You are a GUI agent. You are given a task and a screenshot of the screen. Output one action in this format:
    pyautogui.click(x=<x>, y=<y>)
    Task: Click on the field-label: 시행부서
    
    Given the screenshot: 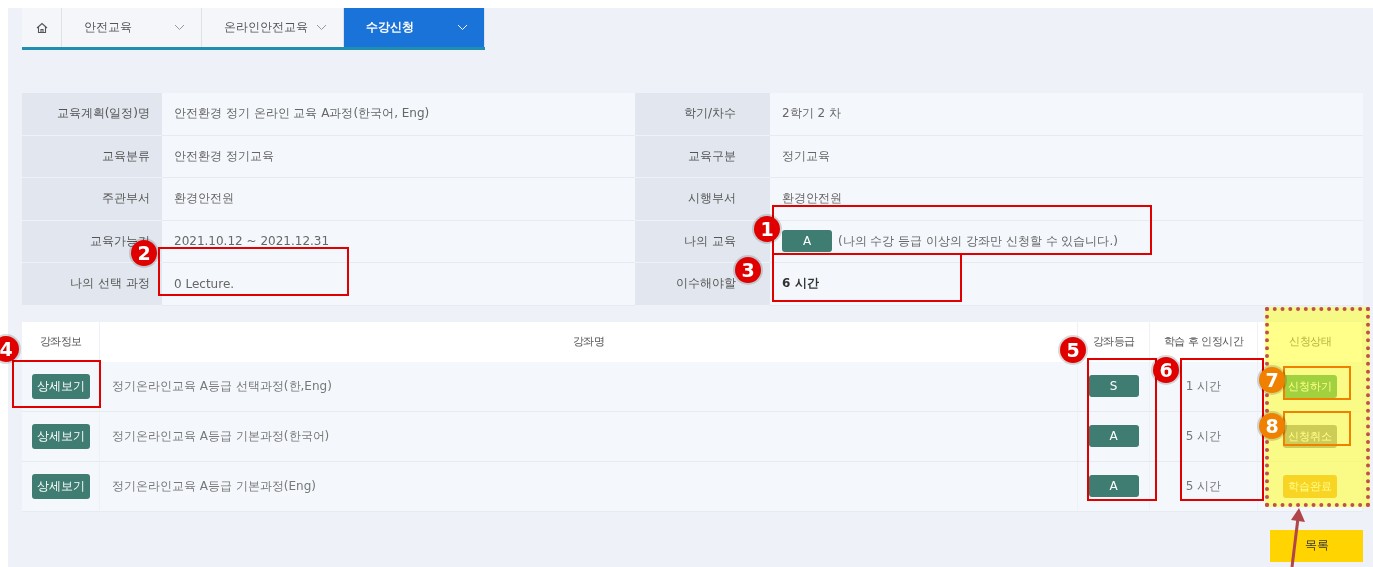 What is the action you would take?
    pyautogui.click(x=702, y=199)
    